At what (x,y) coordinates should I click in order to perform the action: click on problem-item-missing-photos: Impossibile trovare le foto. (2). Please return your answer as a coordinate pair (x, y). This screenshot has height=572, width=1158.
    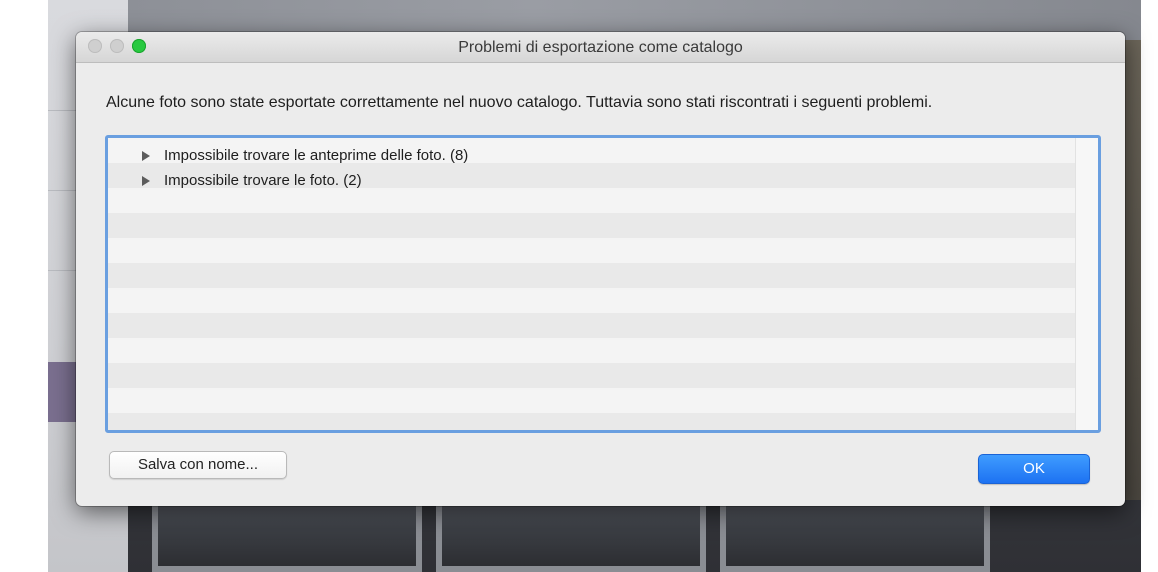
    Looking at the image, I should click on (592, 180).